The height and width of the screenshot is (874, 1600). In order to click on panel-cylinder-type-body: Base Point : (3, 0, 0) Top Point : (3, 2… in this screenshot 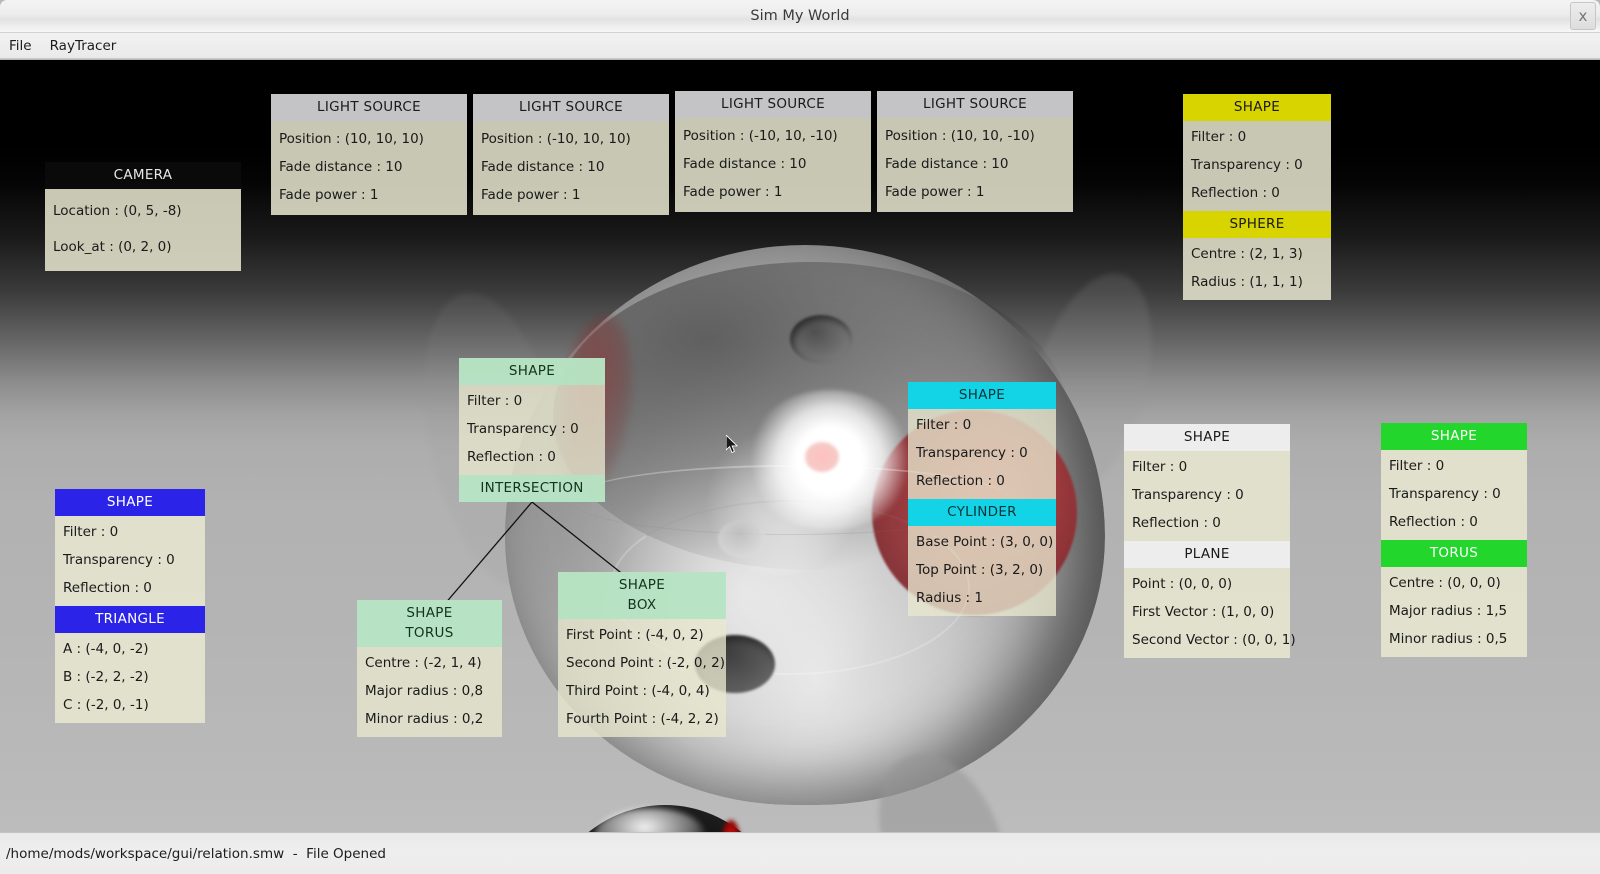, I will do `click(982, 571)`.